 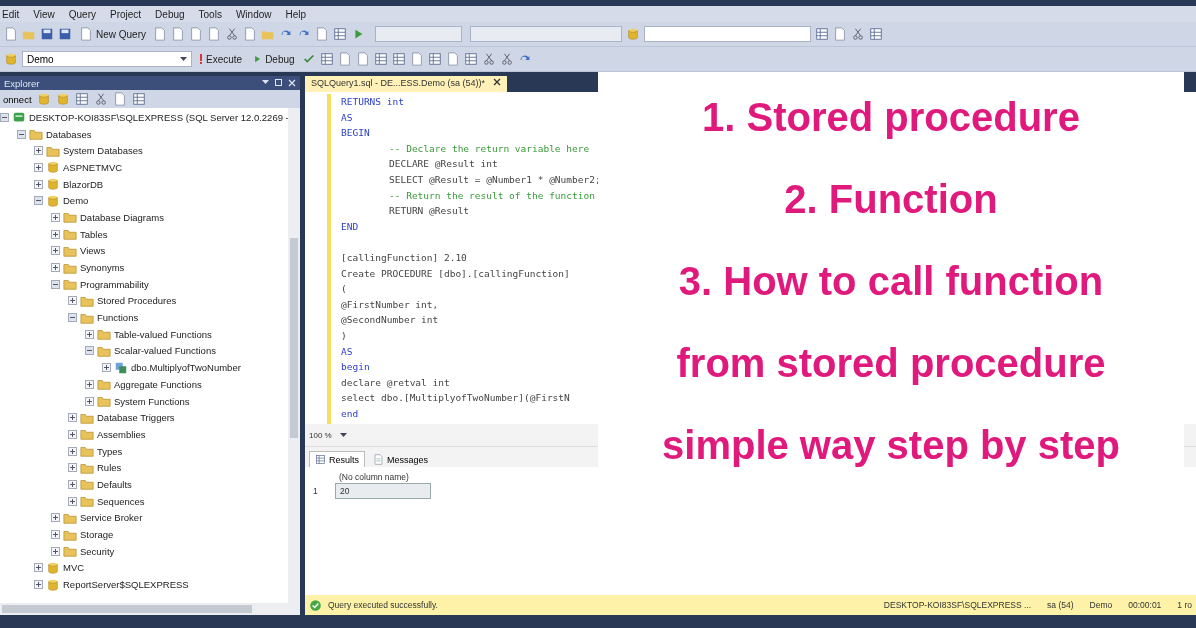 I want to click on database-select: Demo, so click(x=107, y=59).